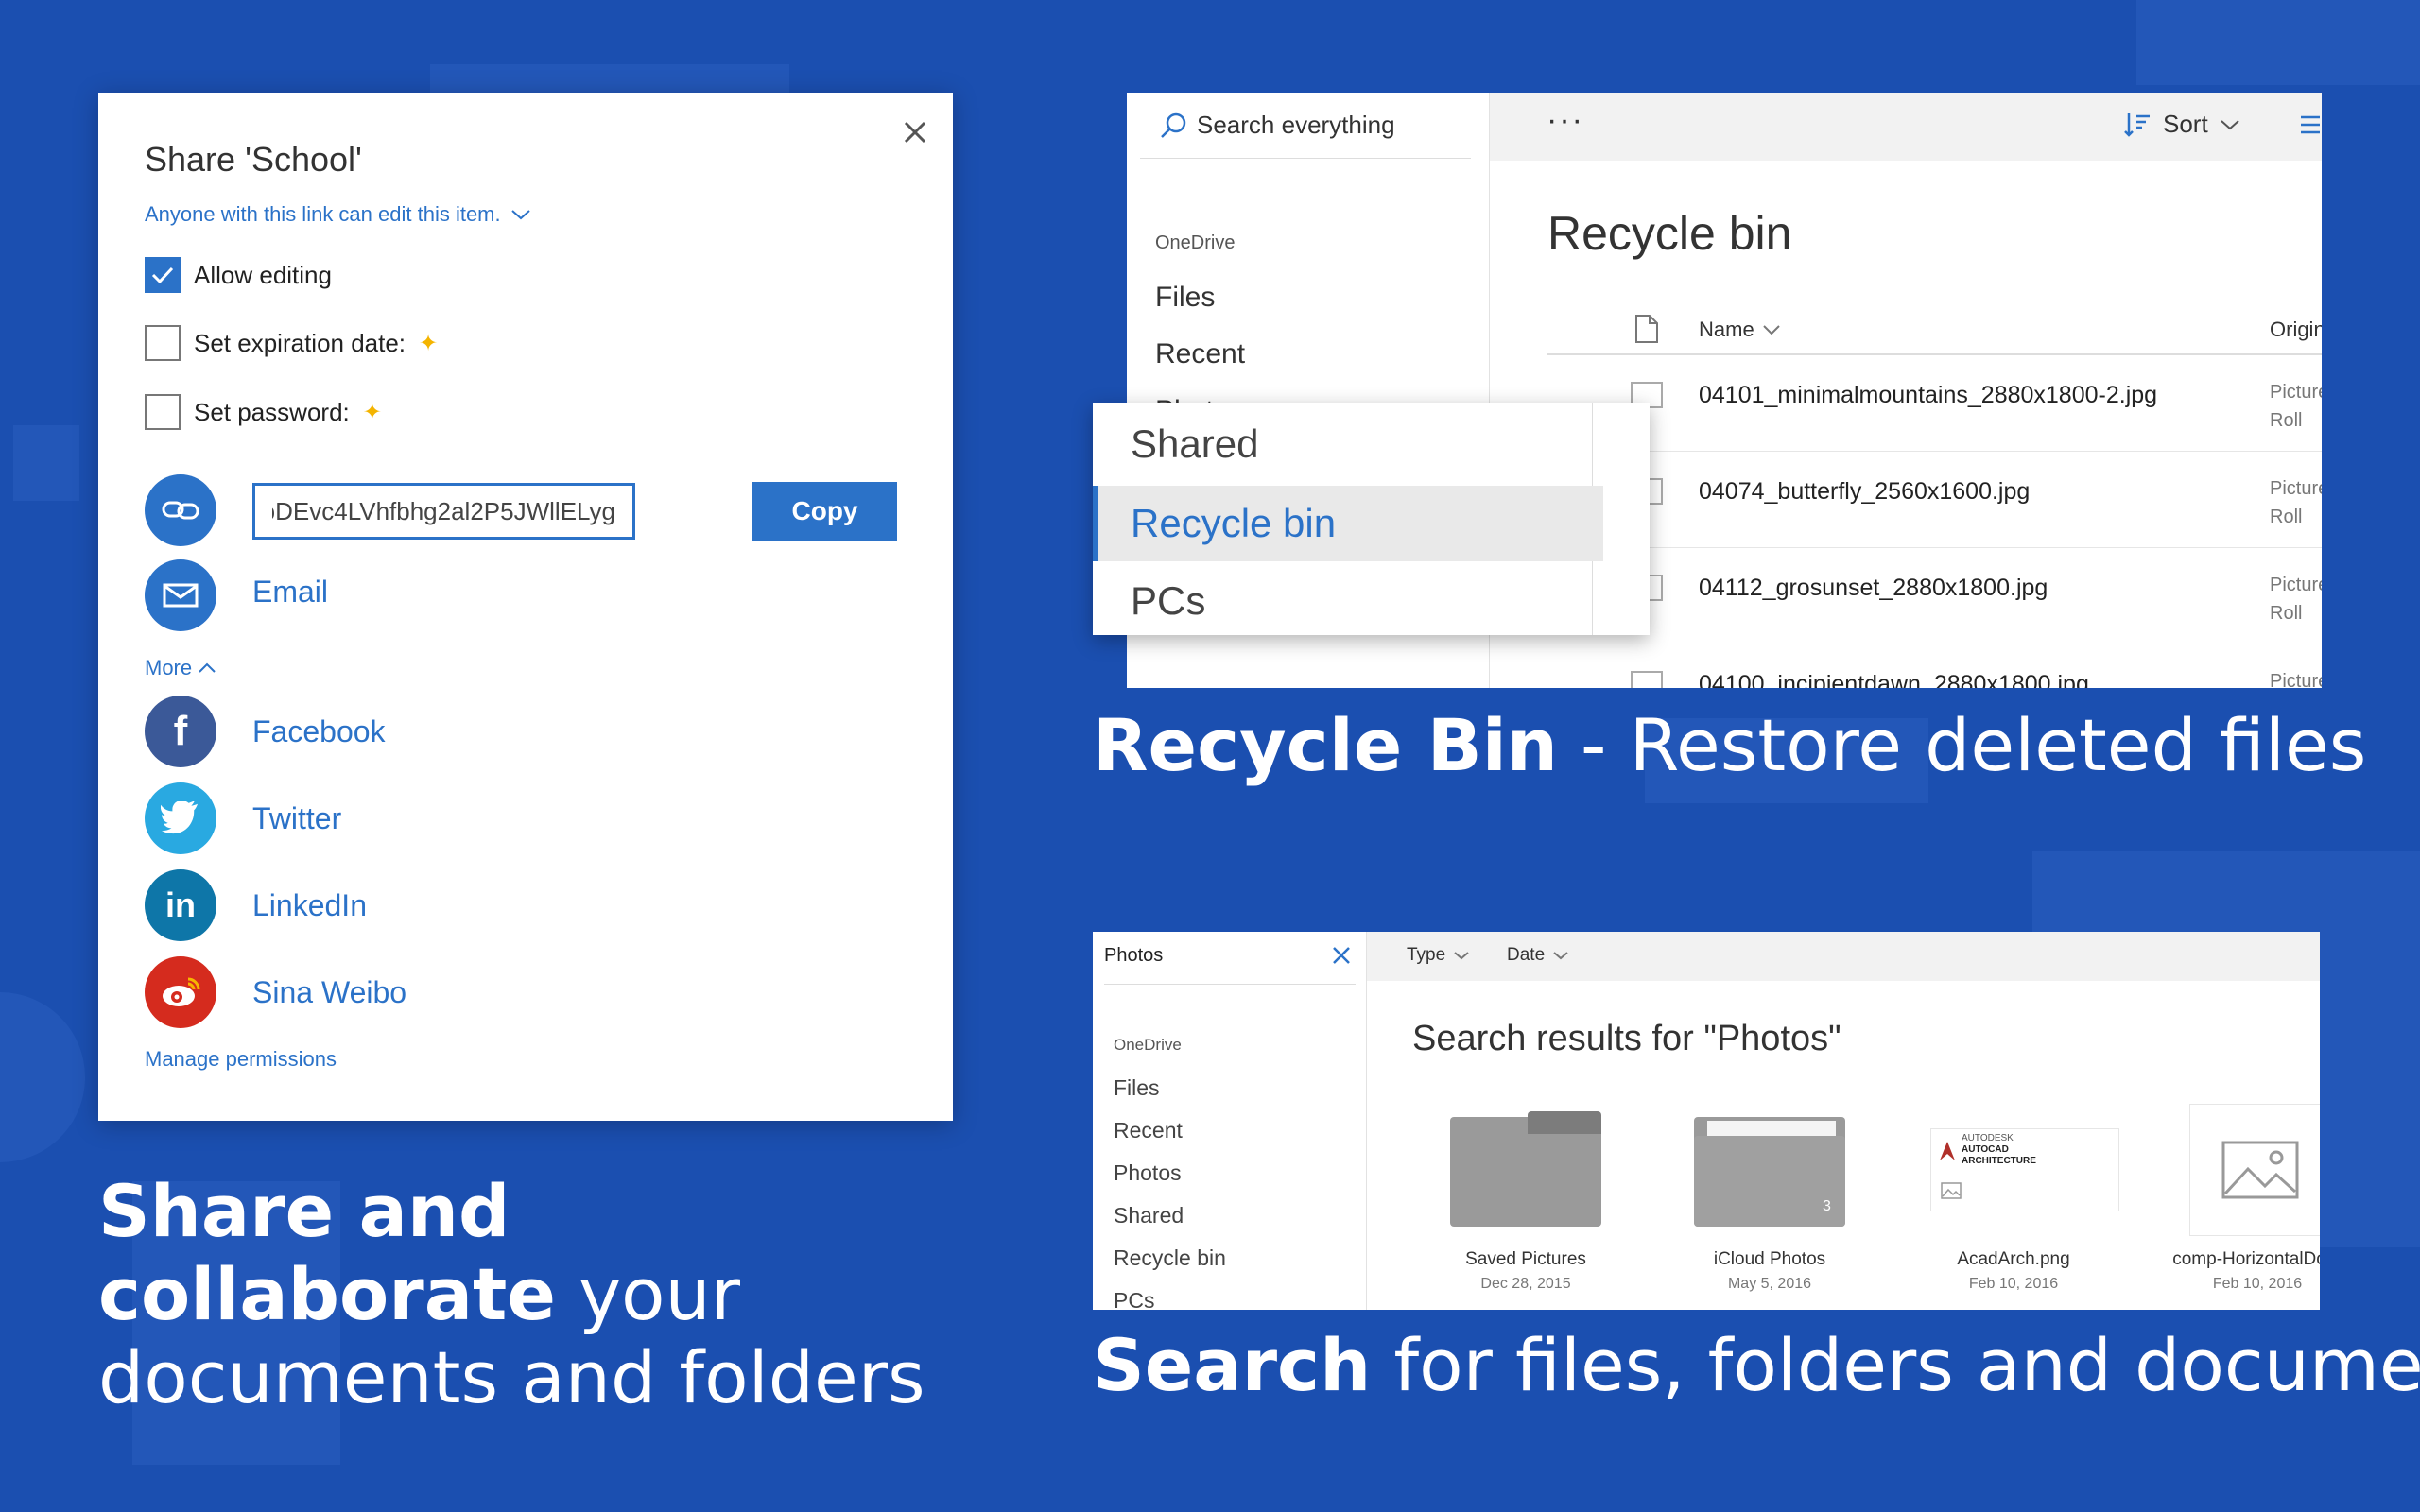 The height and width of the screenshot is (1512, 2420). Describe the element at coordinates (263, 274) in the screenshot. I see `allow-editing-label: Allow editing` at that location.